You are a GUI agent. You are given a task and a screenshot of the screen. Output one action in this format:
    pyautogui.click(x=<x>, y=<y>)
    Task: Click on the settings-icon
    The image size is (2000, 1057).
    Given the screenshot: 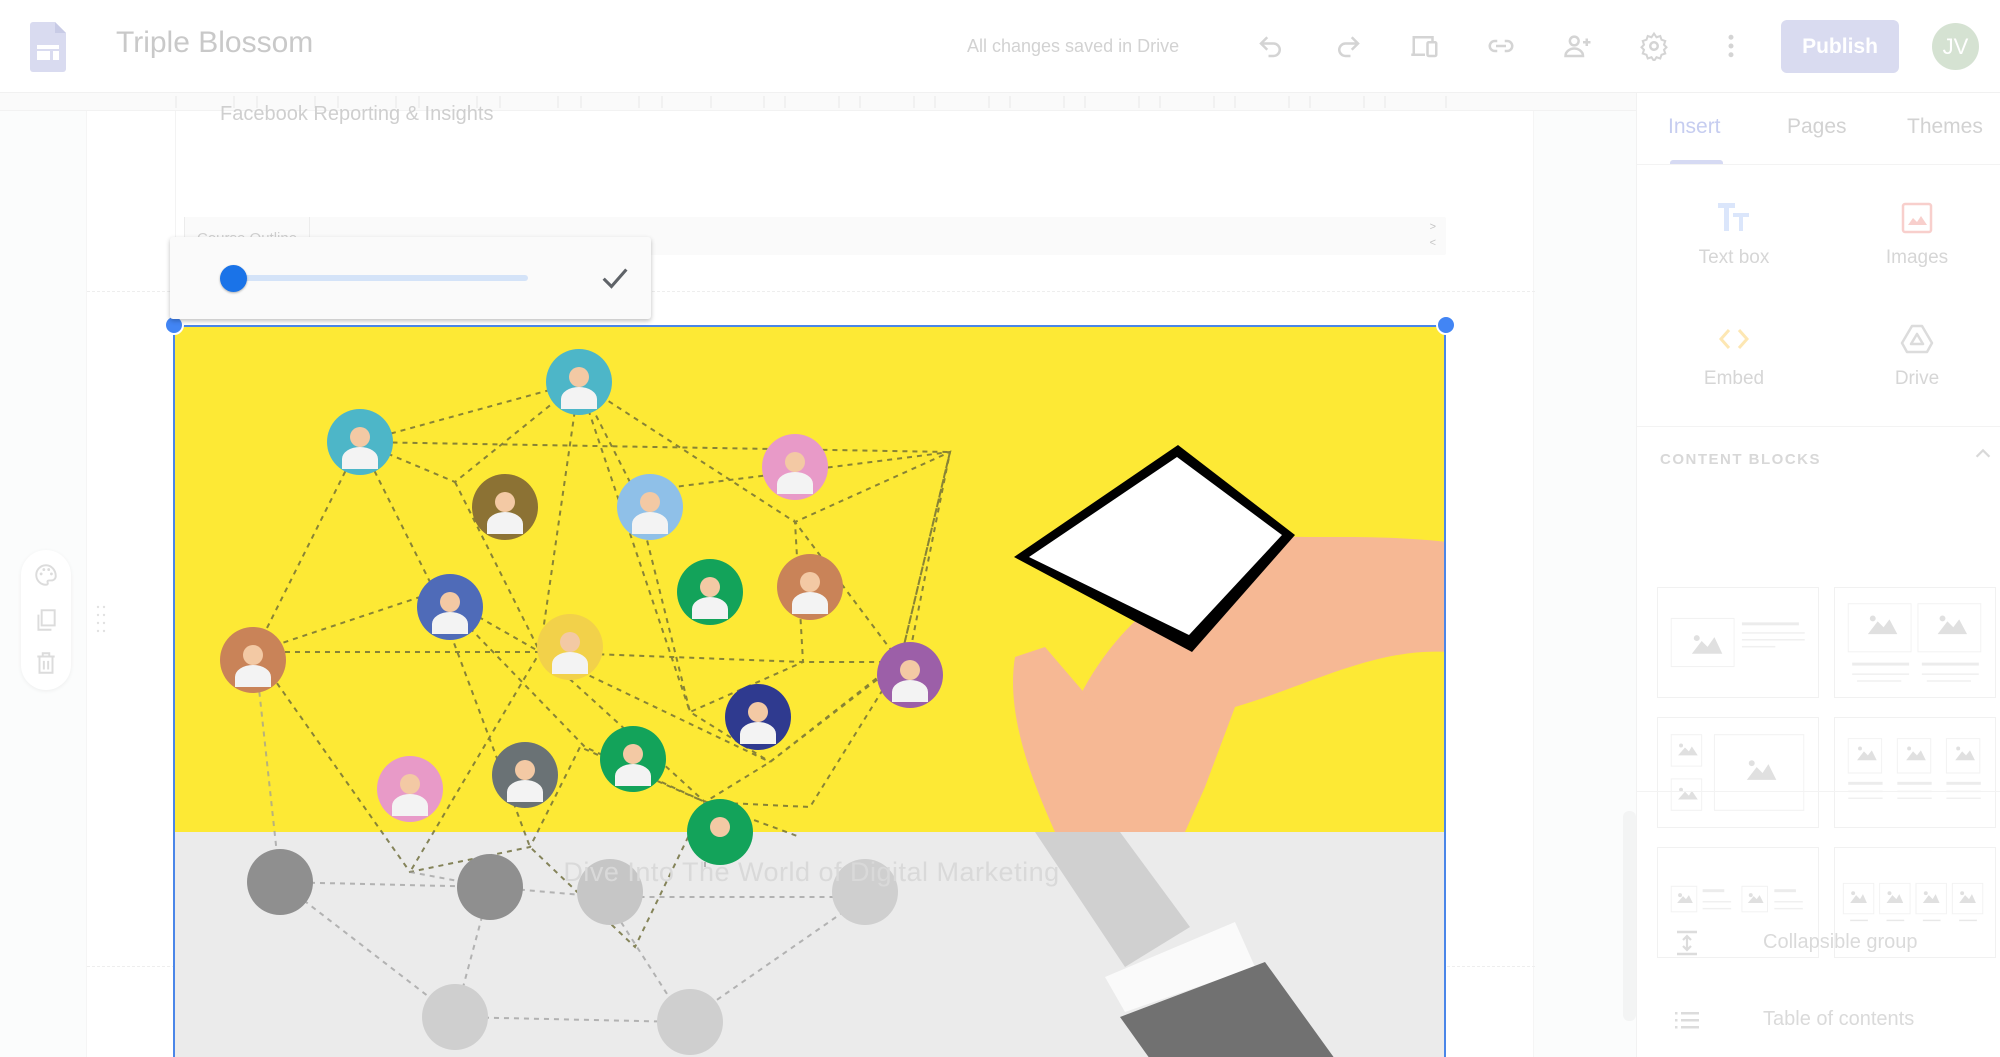 What is the action you would take?
    pyautogui.click(x=1654, y=46)
    